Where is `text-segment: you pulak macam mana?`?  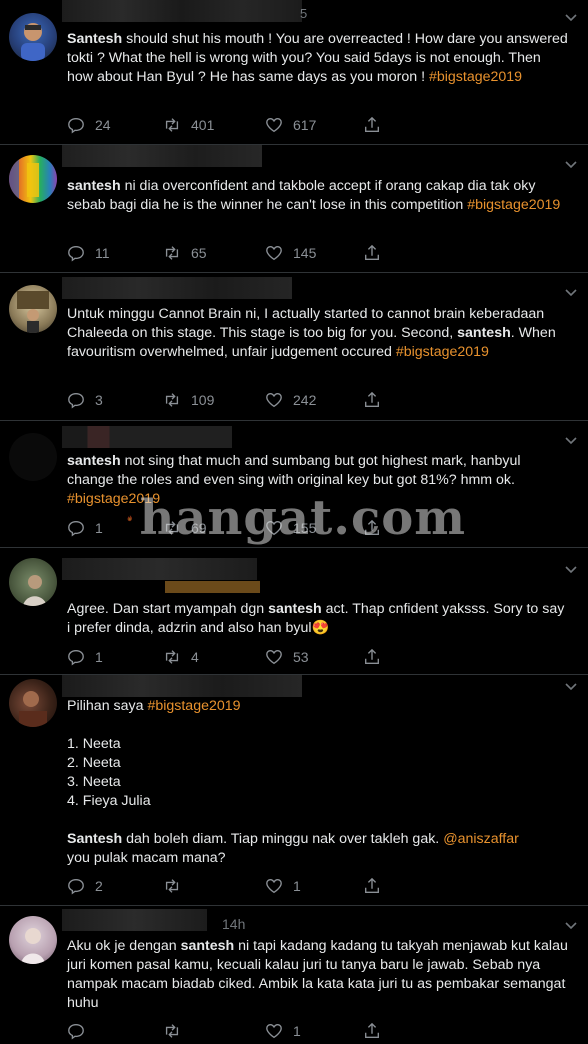 text-segment: you pulak macam mana? is located at coordinates (146, 858).